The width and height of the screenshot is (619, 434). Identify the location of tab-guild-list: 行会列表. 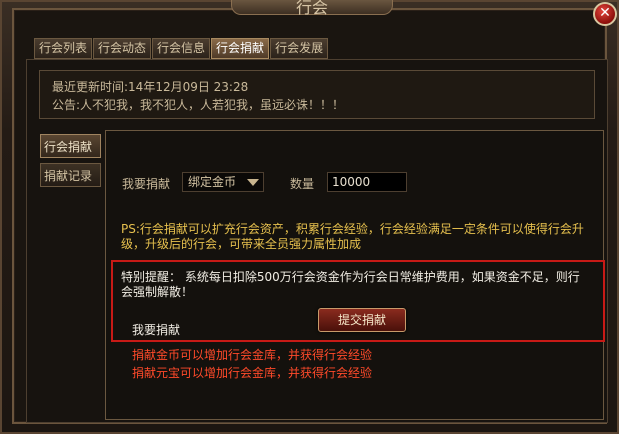
(63, 48).